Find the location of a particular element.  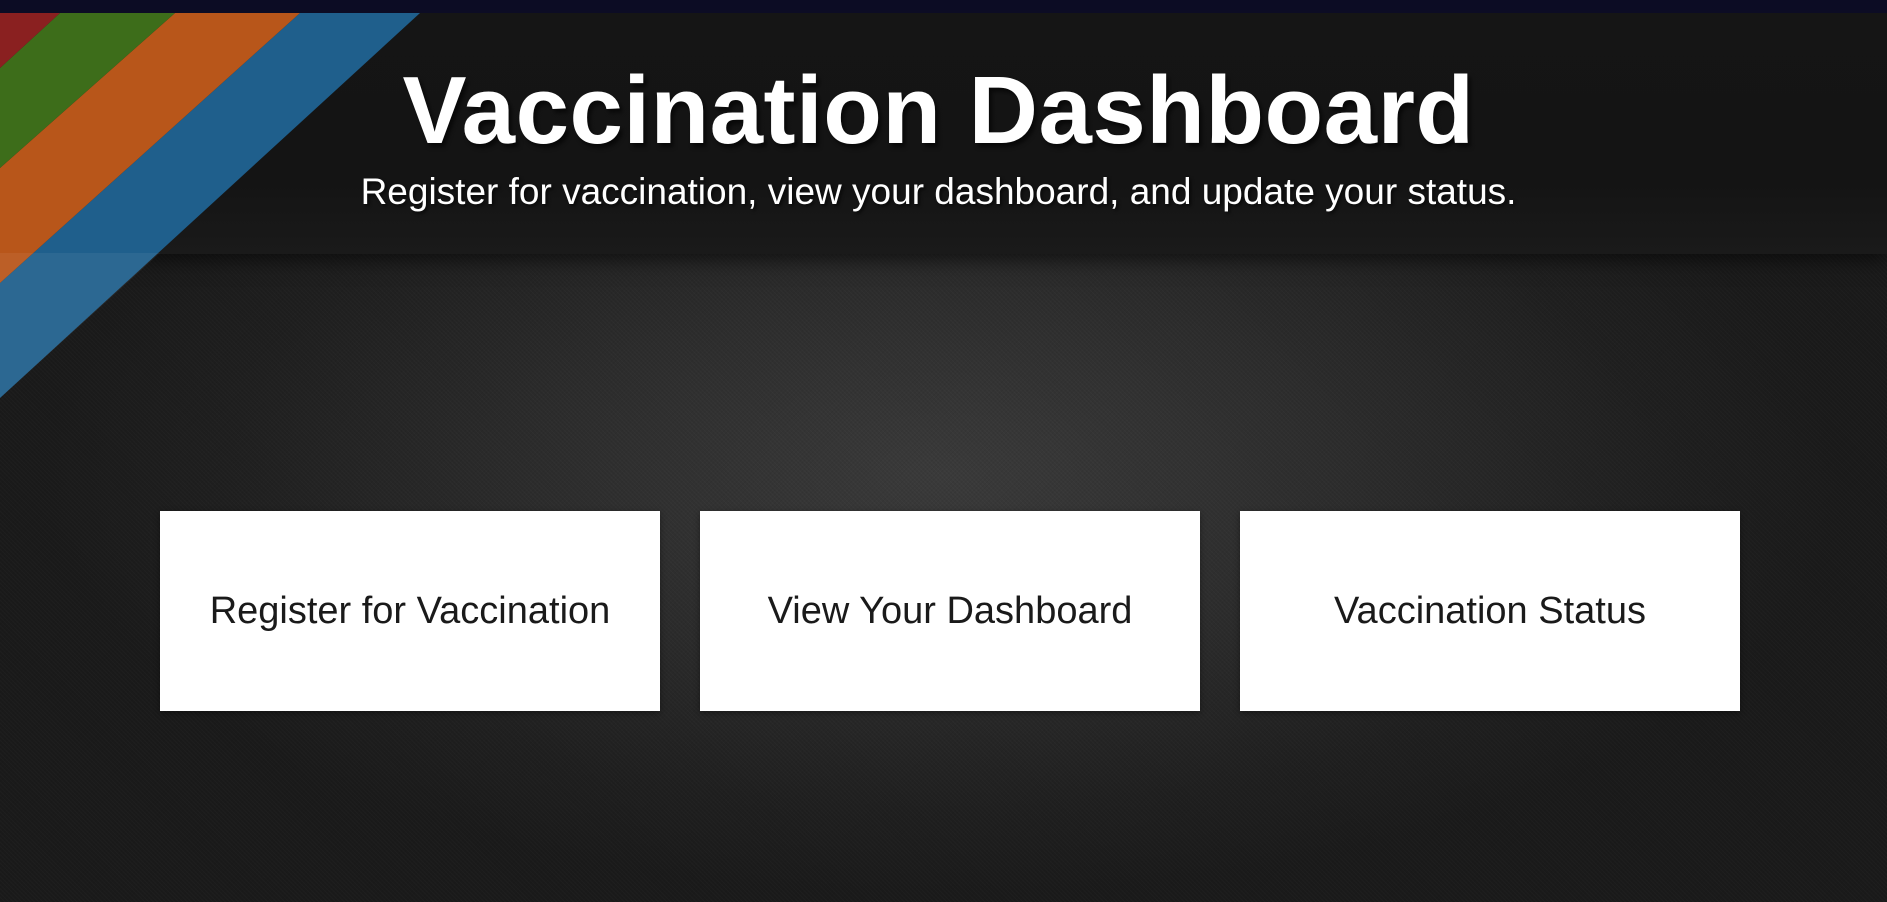

stripe-shadow is located at coordinates (80, 325).